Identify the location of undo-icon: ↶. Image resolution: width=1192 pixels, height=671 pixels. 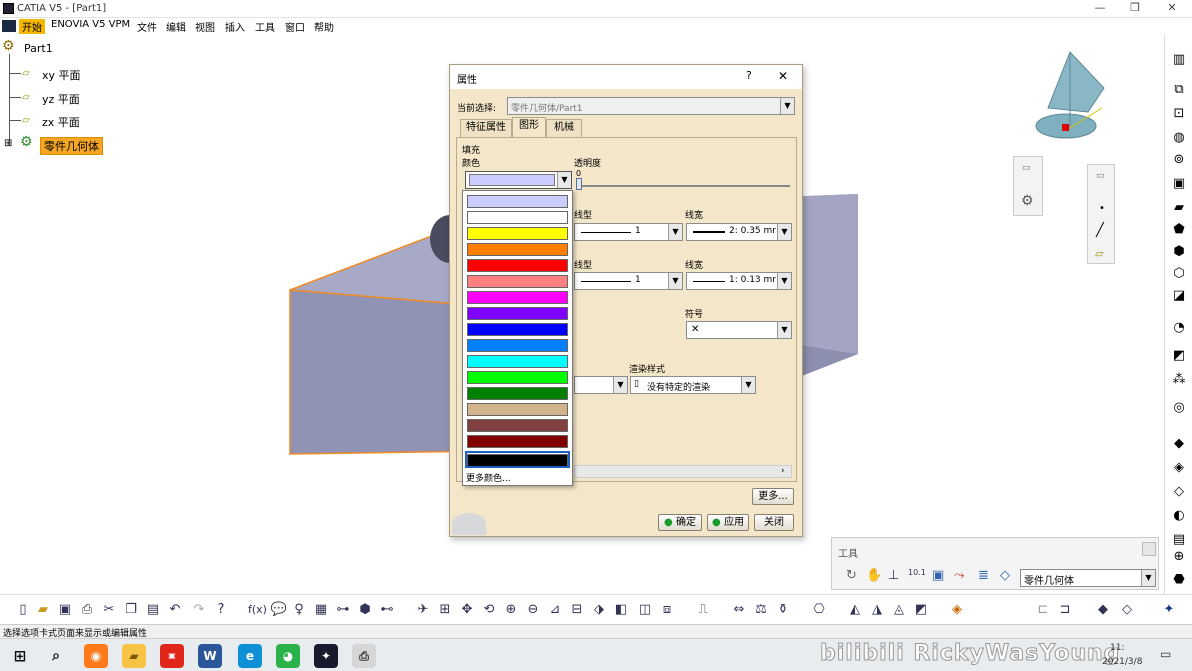
(175, 610).